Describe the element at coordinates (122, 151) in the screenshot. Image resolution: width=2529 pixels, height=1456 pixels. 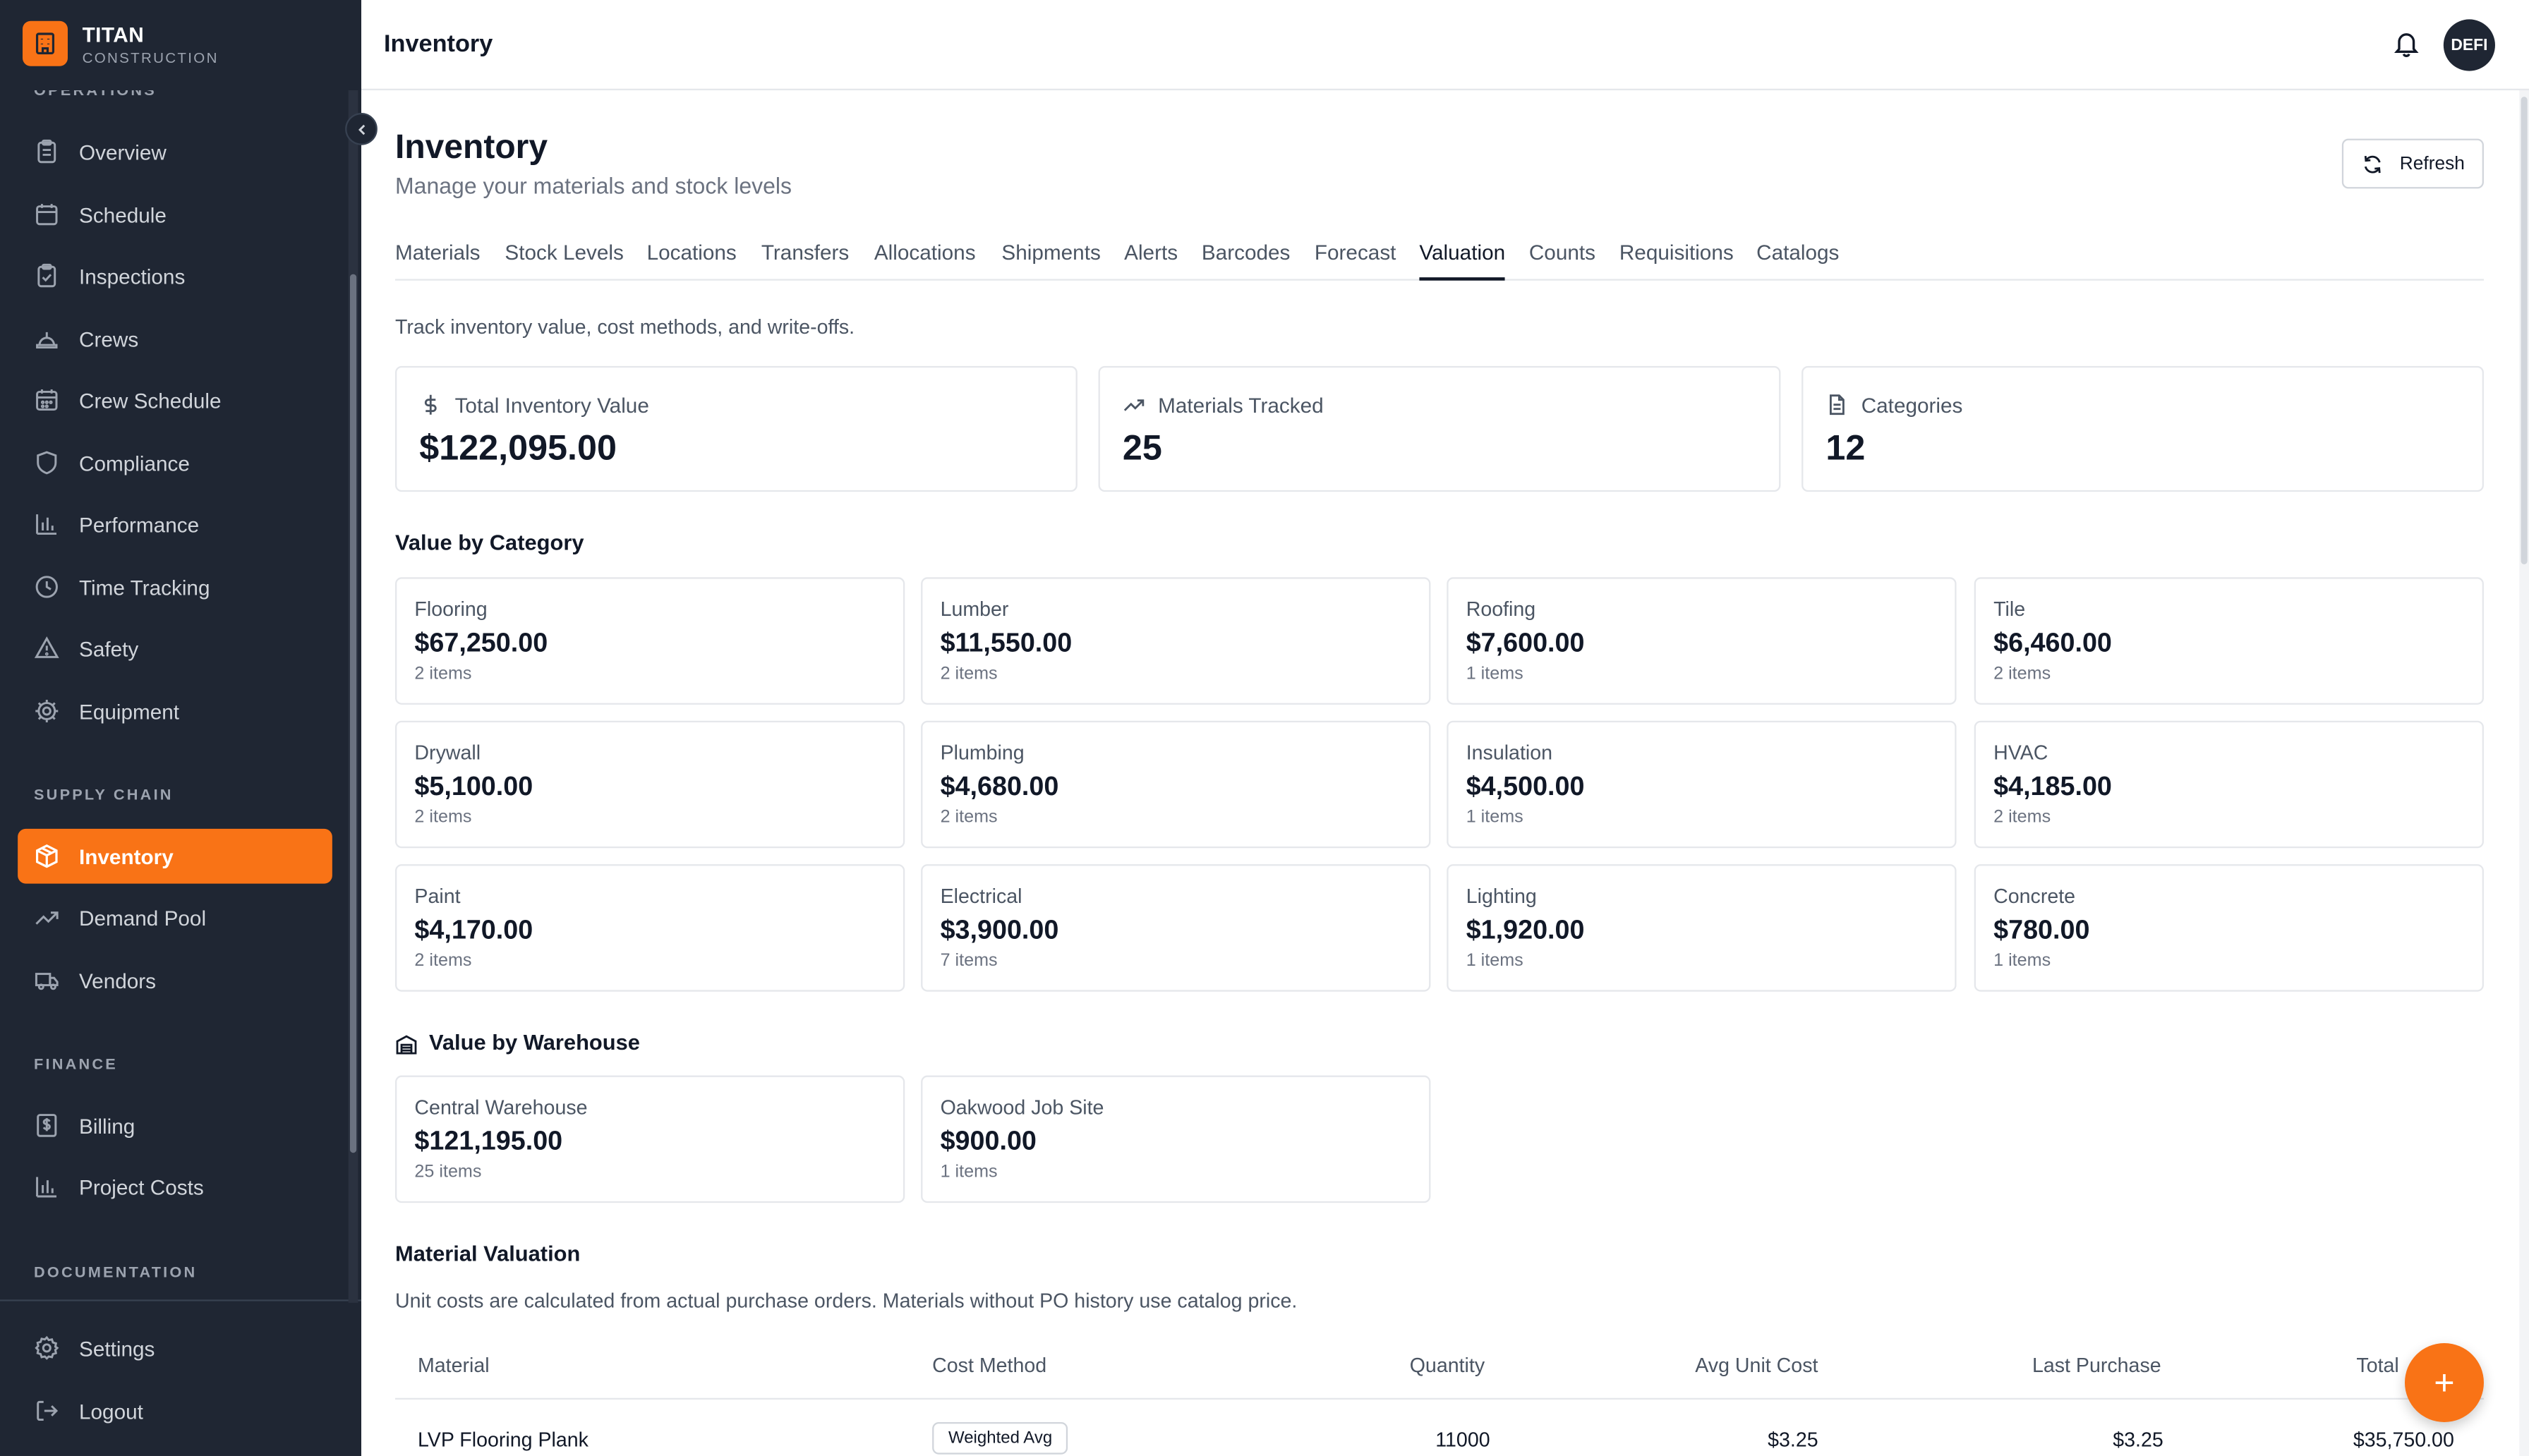
I see `sidebar-item-label: Overview` at that location.